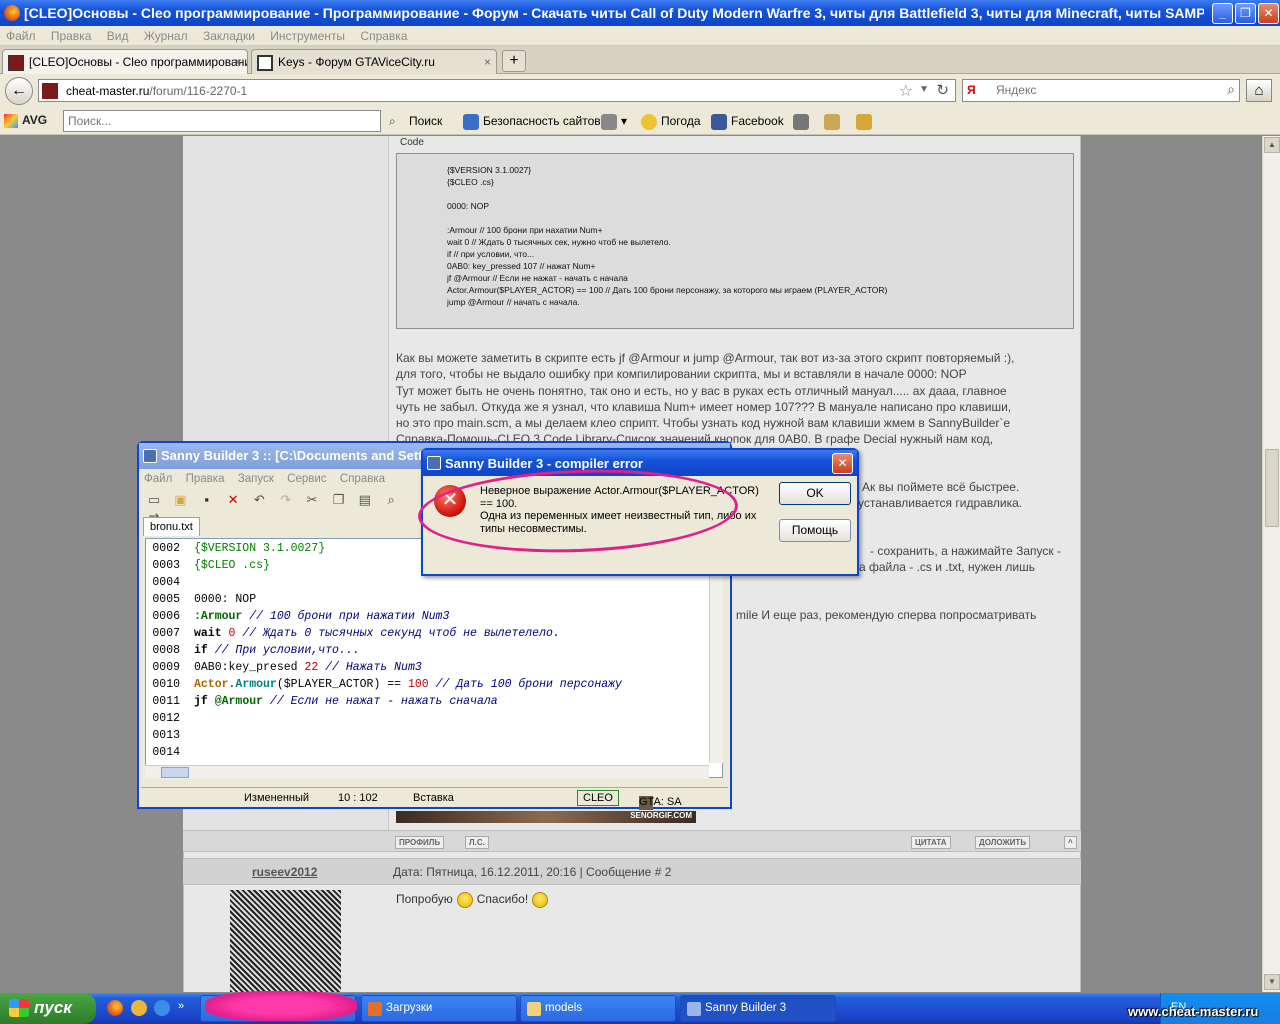 Image resolution: width=1280 pixels, height=1024 pixels. What do you see at coordinates (25, 120) in the screenshot?
I see `avg-logo: AVG` at bounding box center [25, 120].